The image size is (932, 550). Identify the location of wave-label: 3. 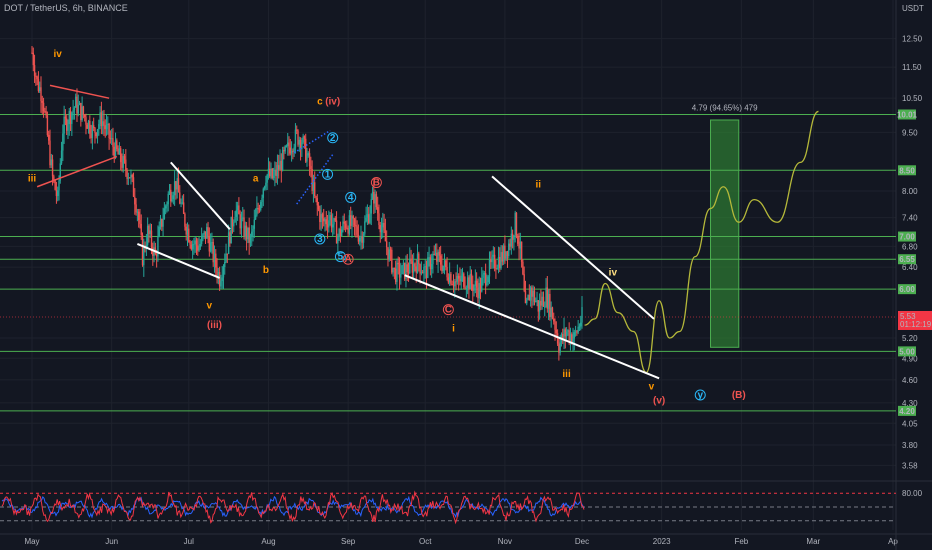
(320, 239).